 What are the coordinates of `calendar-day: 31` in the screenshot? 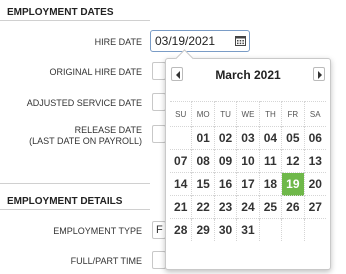 It's located at (248, 229).